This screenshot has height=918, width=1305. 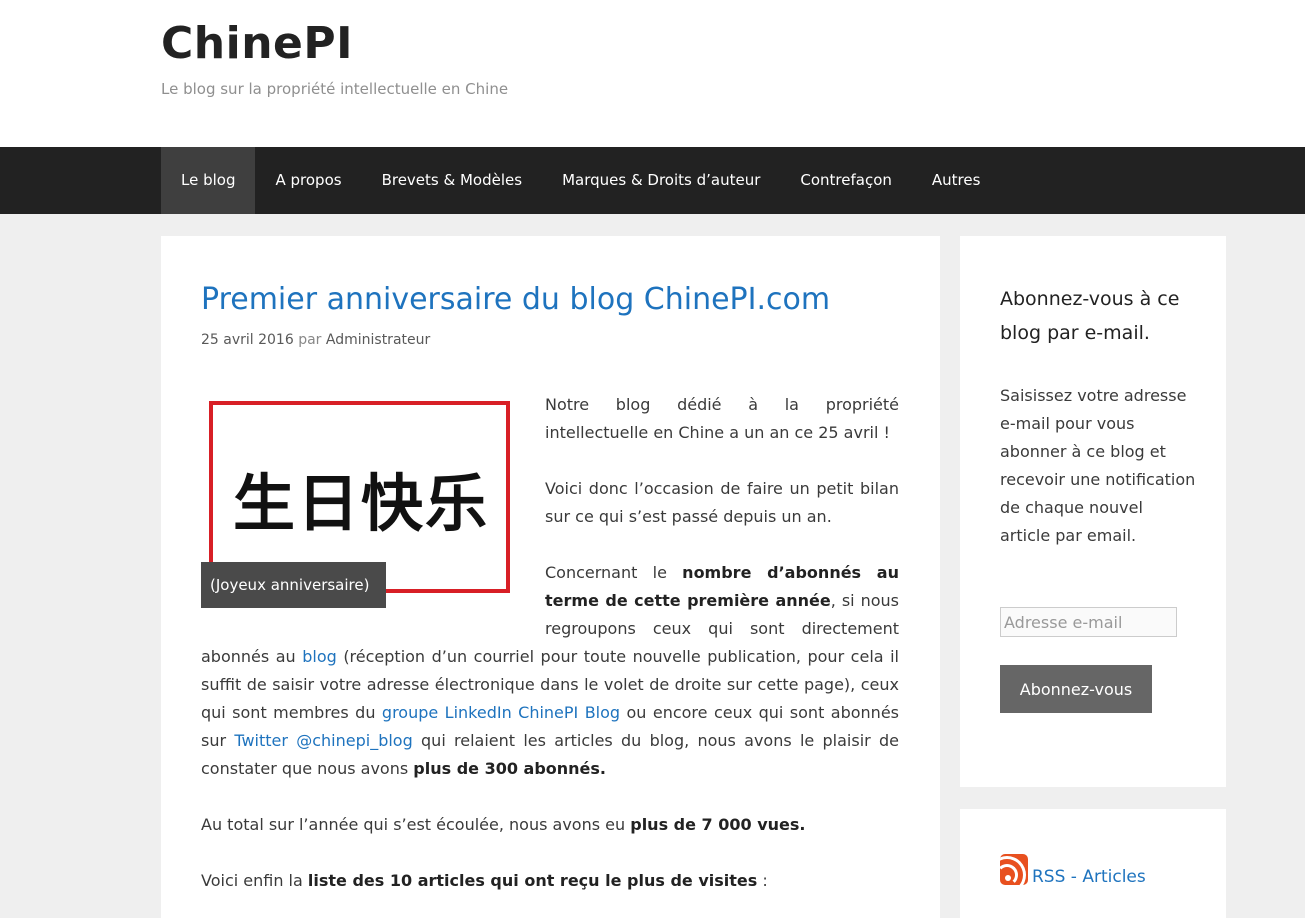 I want to click on birthday-chinese-text: 生日快乐, so click(x=361, y=503).